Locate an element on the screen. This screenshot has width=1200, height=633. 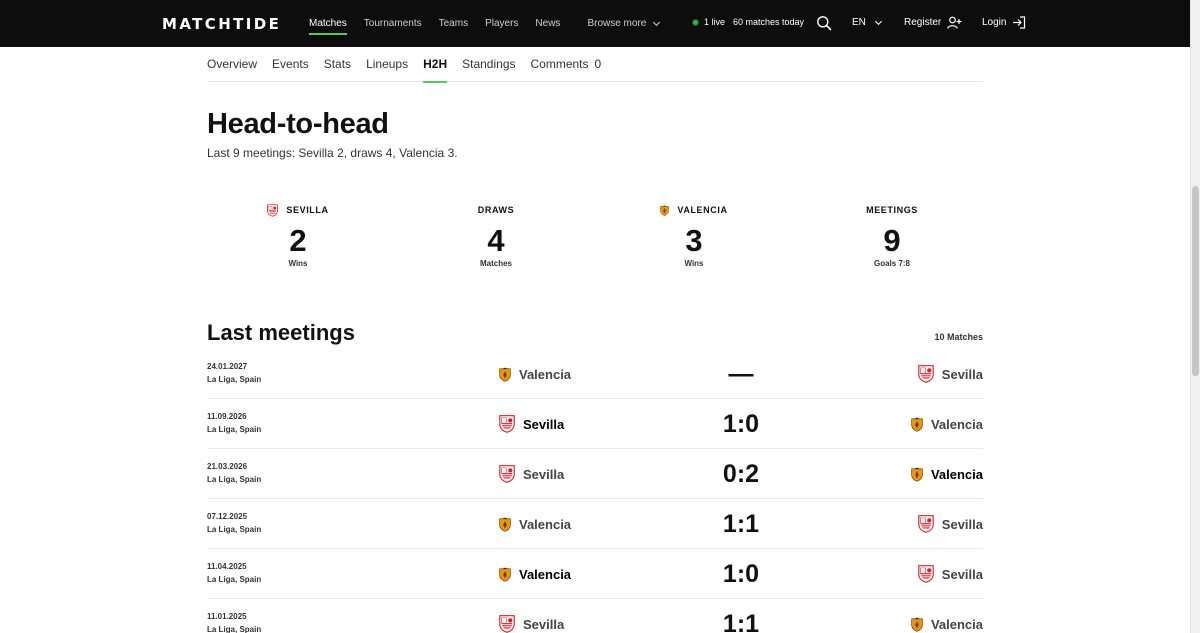
last-meetings-title: Last meetings is located at coordinates (281, 332).